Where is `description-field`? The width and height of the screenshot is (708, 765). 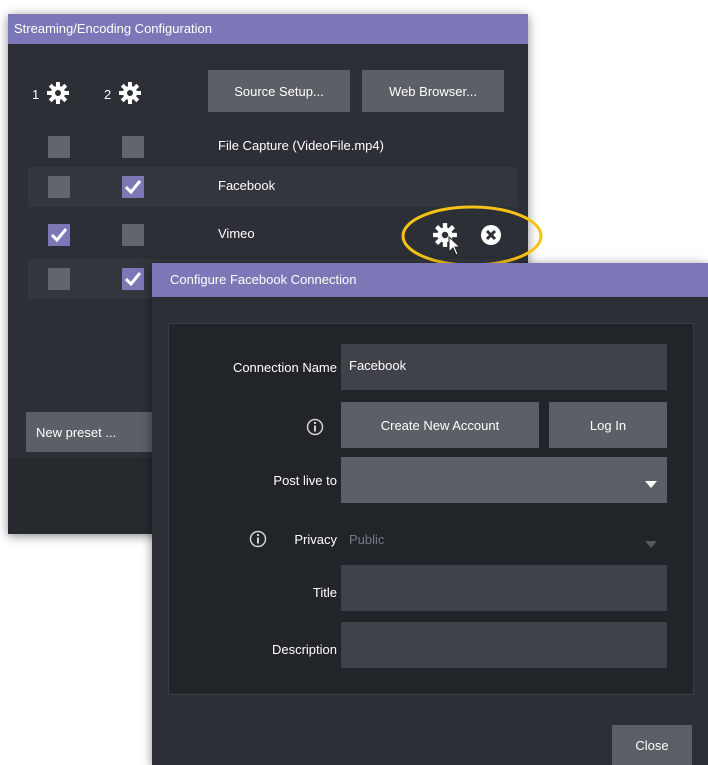
description-field is located at coordinates (504, 645).